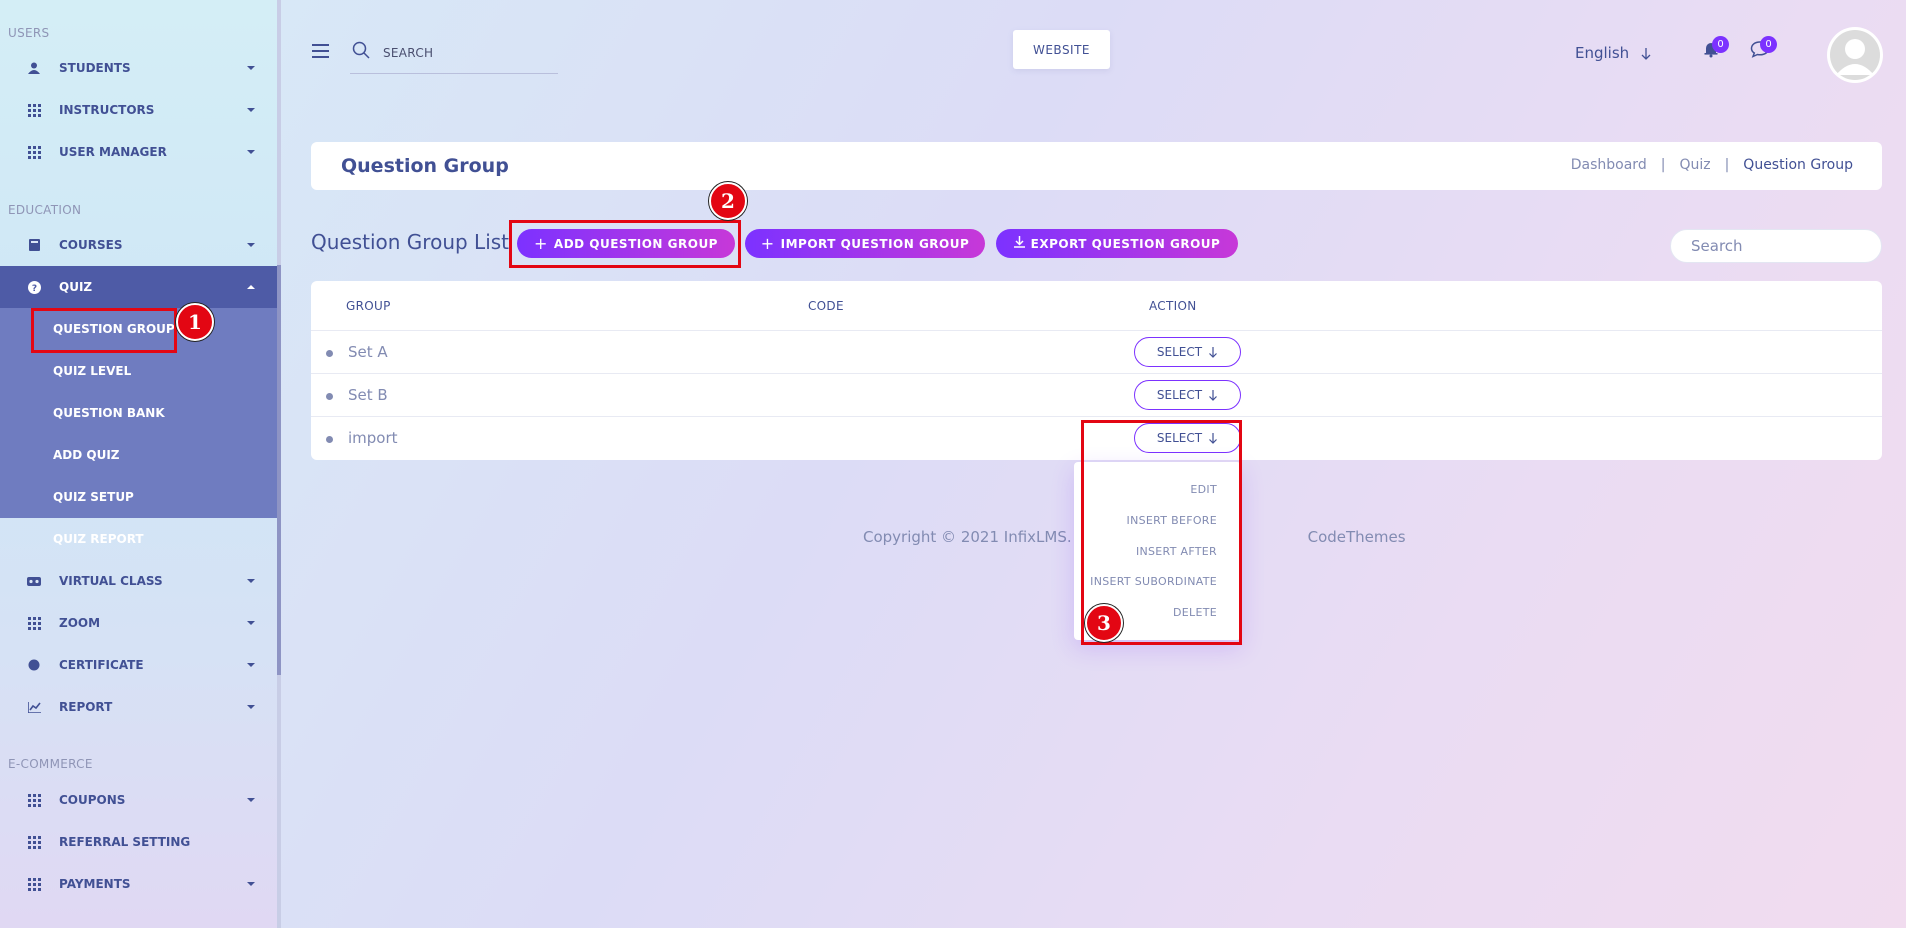 The height and width of the screenshot is (928, 1906). I want to click on message-badge: 0, so click(1768, 44).